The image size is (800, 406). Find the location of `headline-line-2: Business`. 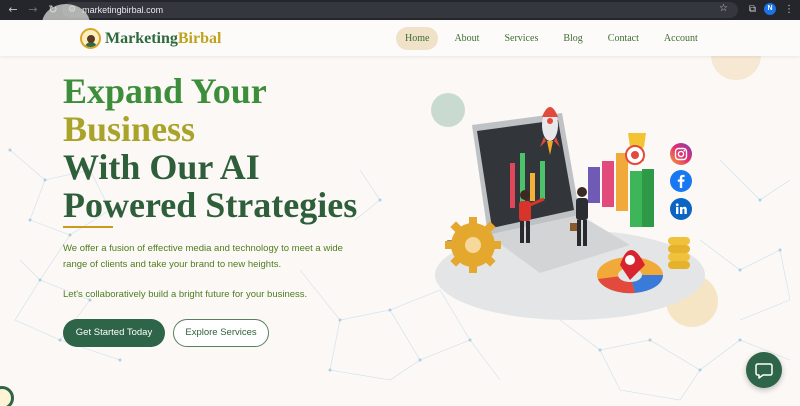

headline-line-2: Business is located at coordinates (129, 129).